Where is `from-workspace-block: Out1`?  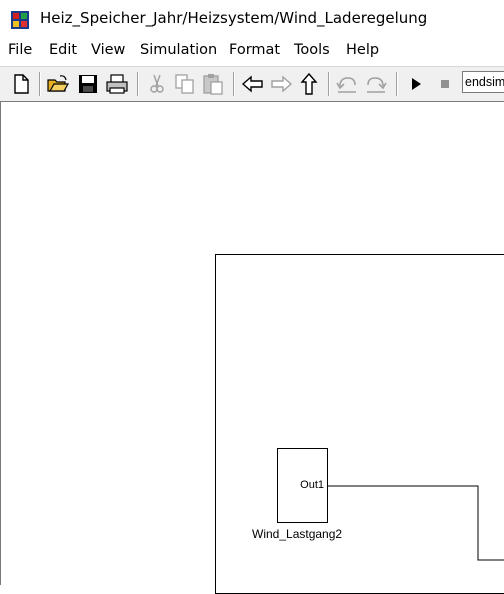 from-workspace-block: Out1 is located at coordinates (302, 485).